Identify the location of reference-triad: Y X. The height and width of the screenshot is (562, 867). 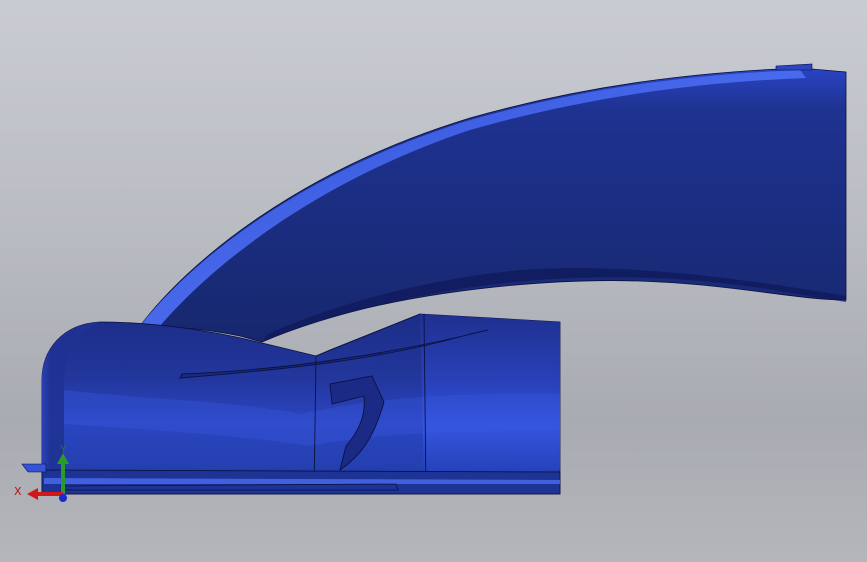
(44, 473).